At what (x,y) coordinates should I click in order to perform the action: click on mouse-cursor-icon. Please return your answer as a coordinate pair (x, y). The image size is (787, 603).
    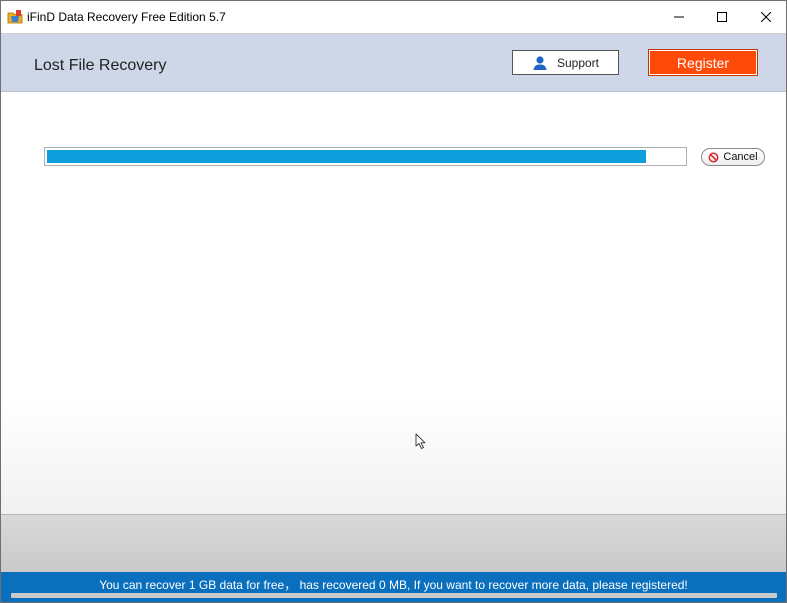
    Looking at the image, I should click on (420, 441).